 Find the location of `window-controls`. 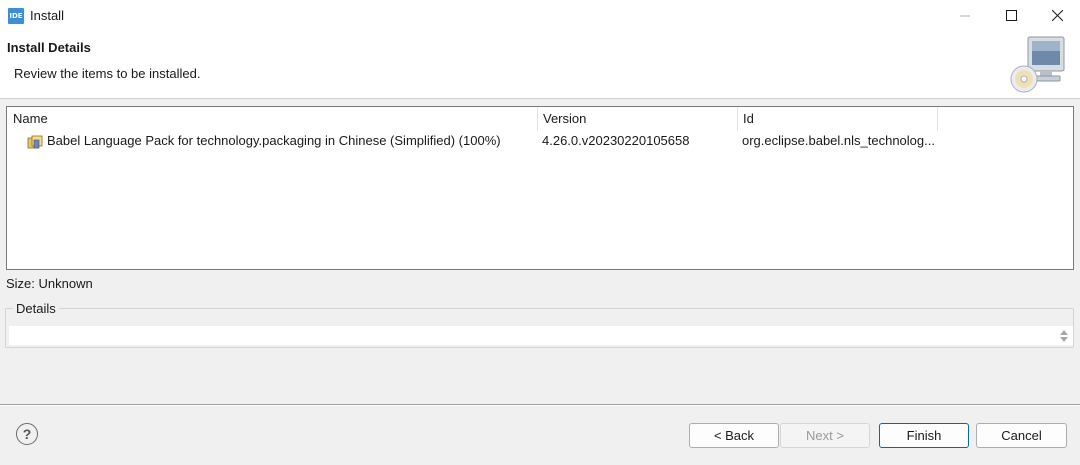

window-controls is located at coordinates (1011, 15).